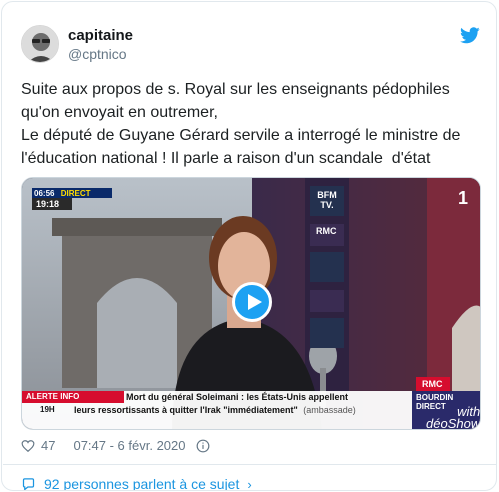  Describe the element at coordinates (75, 193) in the screenshot. I see `direct-label: DIRECT` at that location.